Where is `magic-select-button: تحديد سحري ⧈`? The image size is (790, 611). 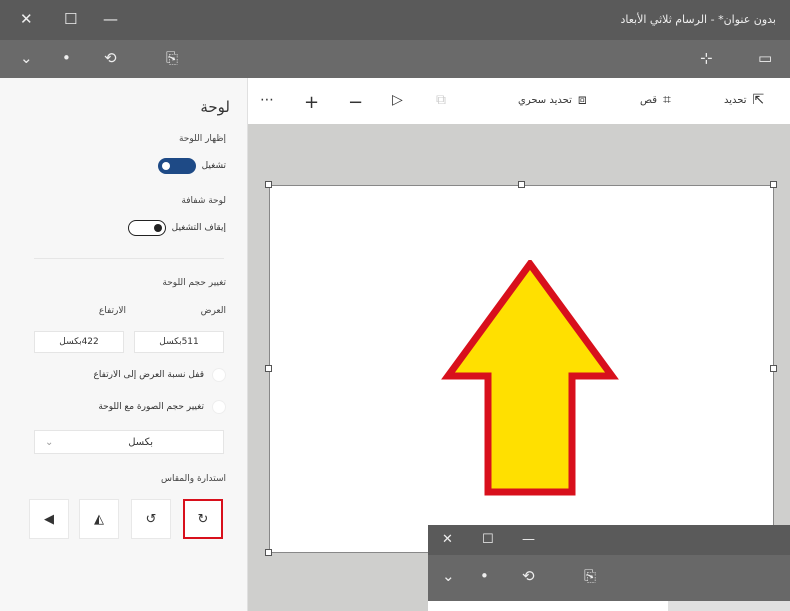 magic-select-button: تحديد سحري ⧈ is located at coordinates (552, 100).